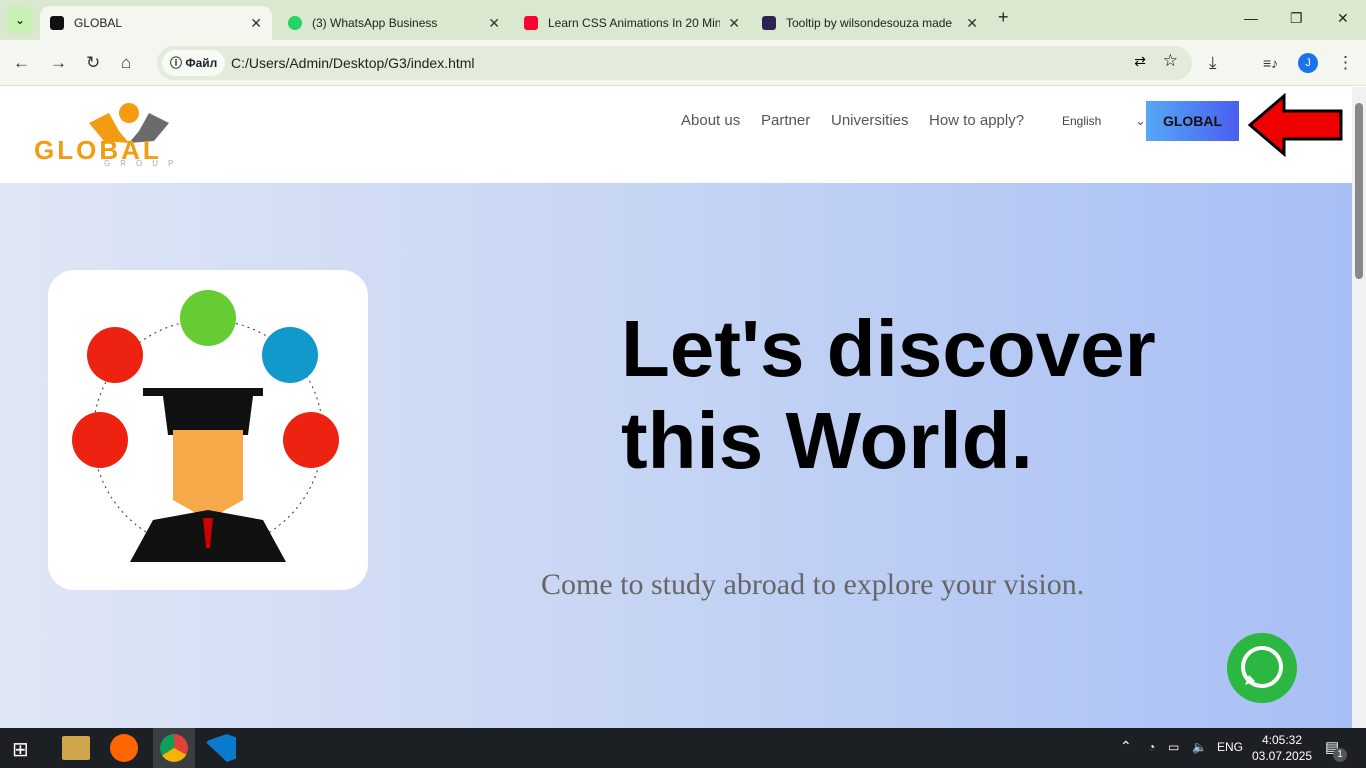  I want to click on hero-illustration, so click(208, 430).